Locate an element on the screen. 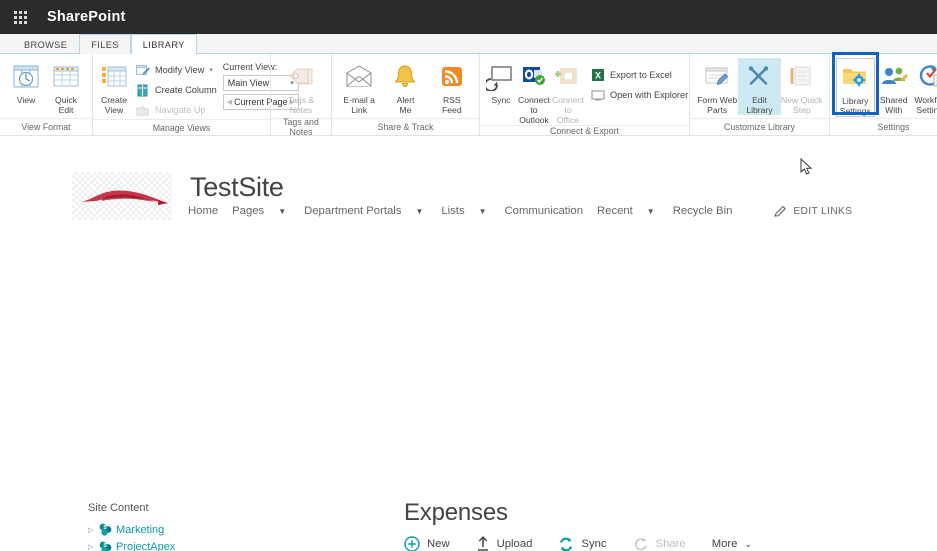  current-view-value: Main View is located at coordinates (248, 83).